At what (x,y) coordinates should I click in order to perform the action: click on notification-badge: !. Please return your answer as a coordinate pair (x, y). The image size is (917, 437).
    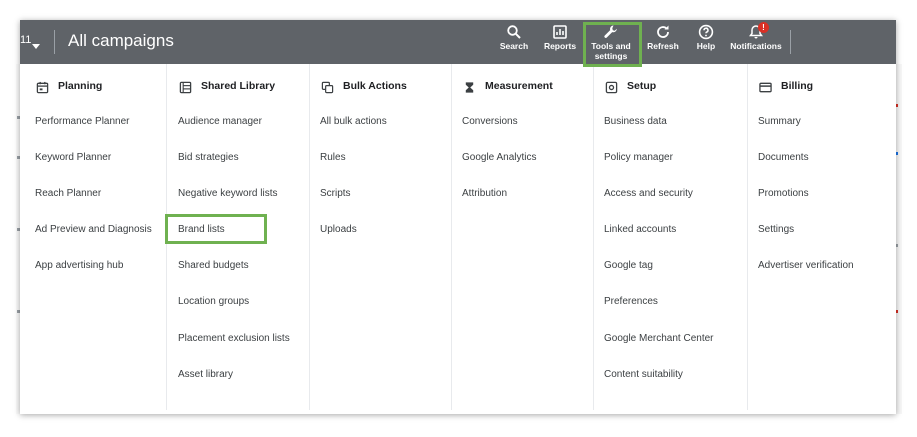
    Looking at the image, I should click on (763, 27).